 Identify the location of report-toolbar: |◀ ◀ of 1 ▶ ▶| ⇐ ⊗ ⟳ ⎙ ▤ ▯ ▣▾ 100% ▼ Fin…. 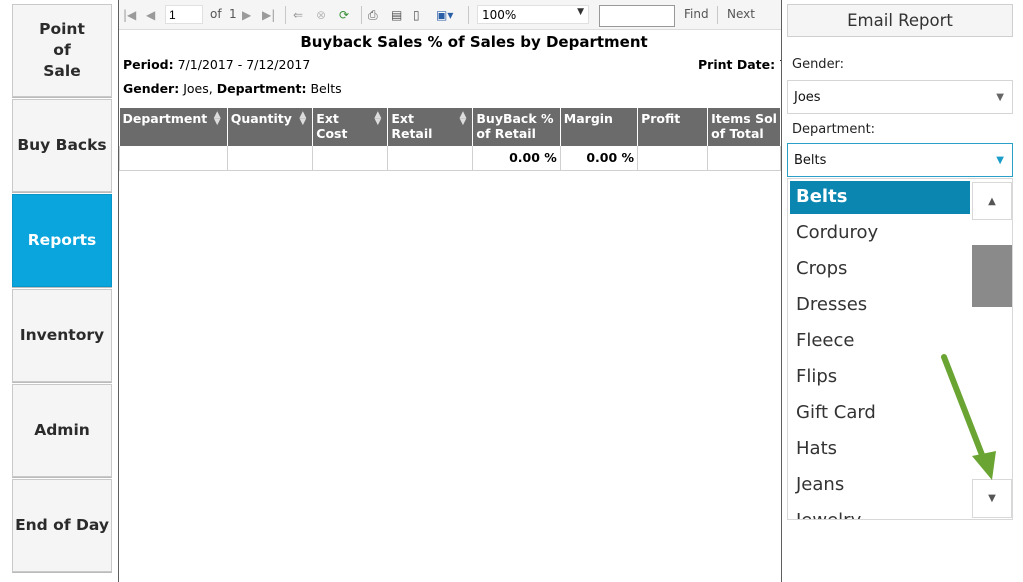
(450, 15).